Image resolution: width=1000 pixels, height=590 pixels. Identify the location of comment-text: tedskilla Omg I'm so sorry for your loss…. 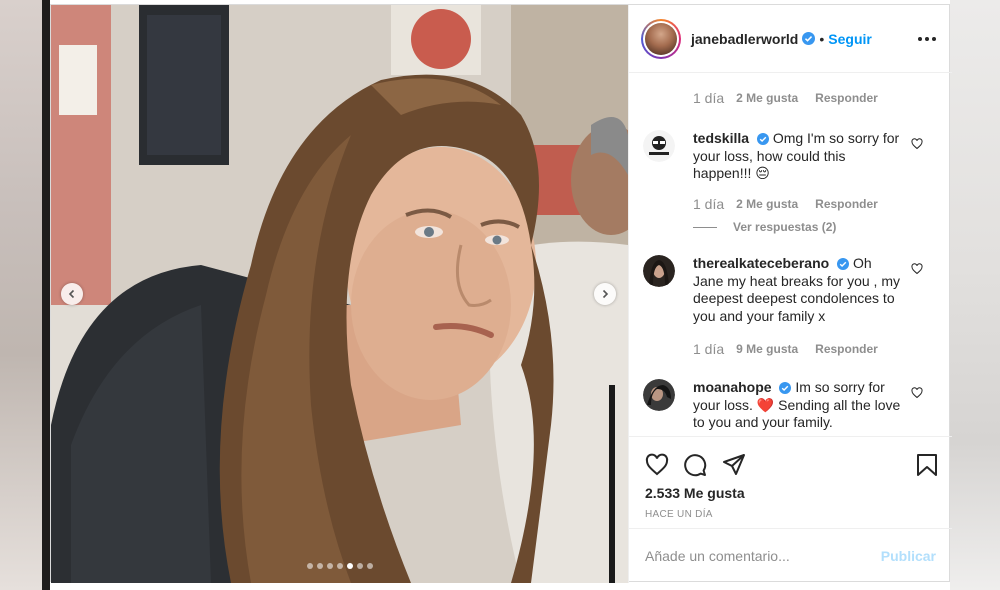
(798, 156).